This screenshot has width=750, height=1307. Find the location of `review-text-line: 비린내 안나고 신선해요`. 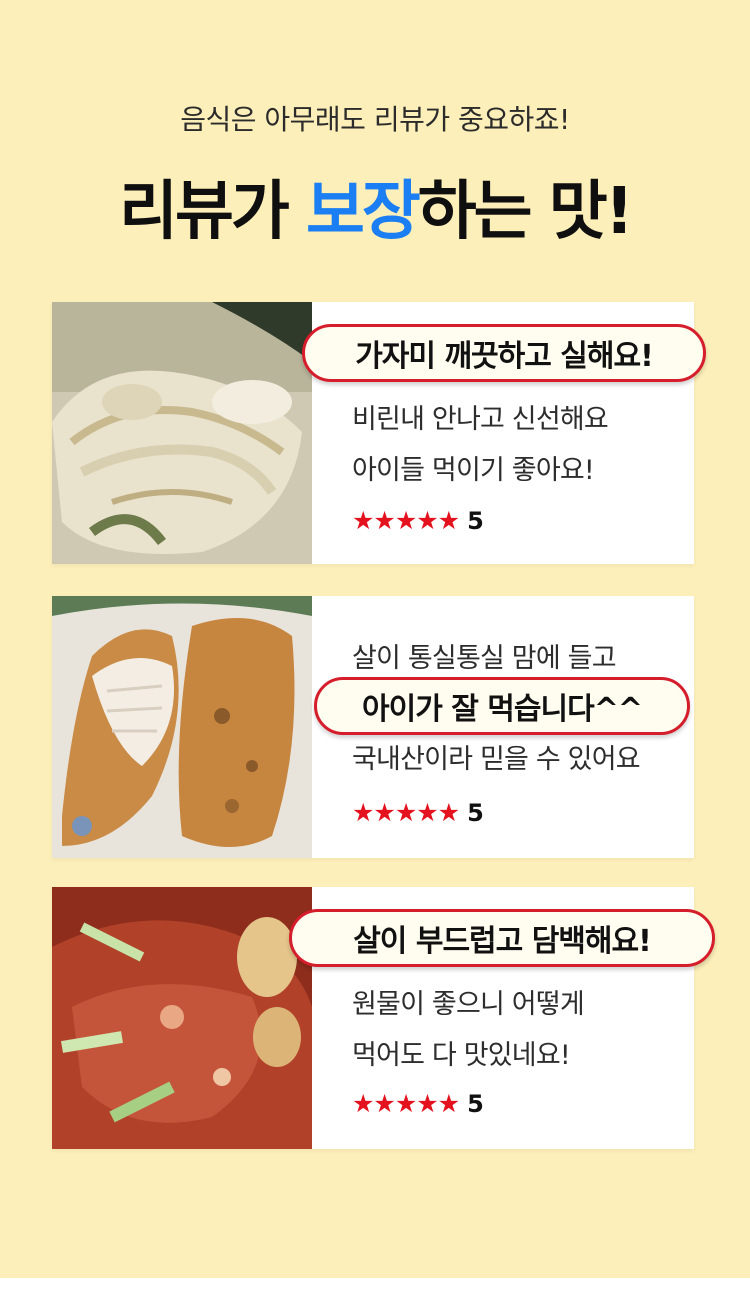

review-text-line: 비린내 안나고 신선해요 is located at coordinates (480, 419).